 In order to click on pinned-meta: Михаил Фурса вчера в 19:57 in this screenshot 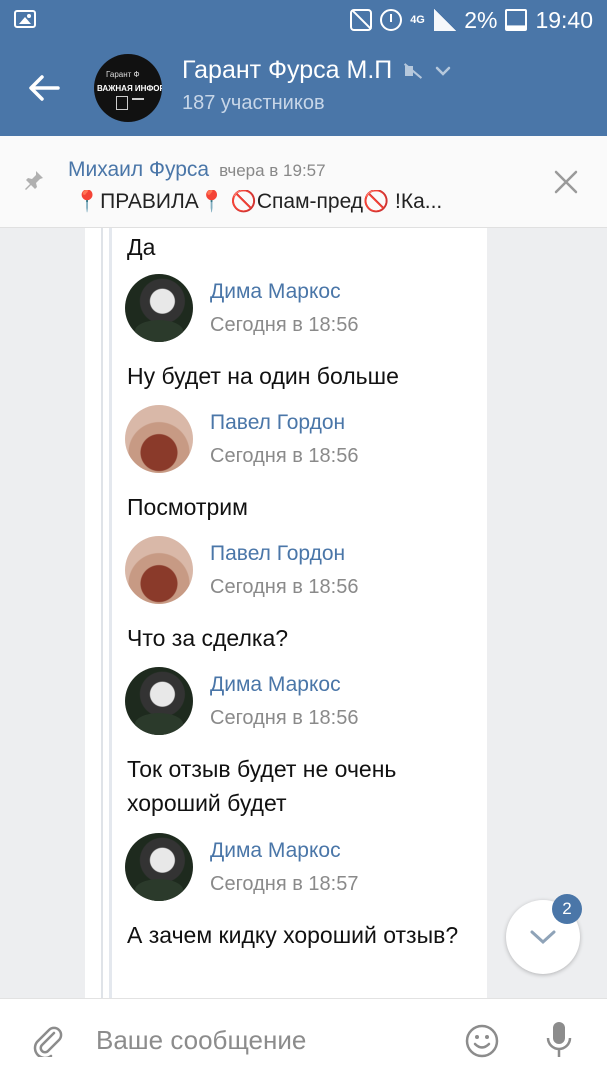, I will do `click(197, 170)`.